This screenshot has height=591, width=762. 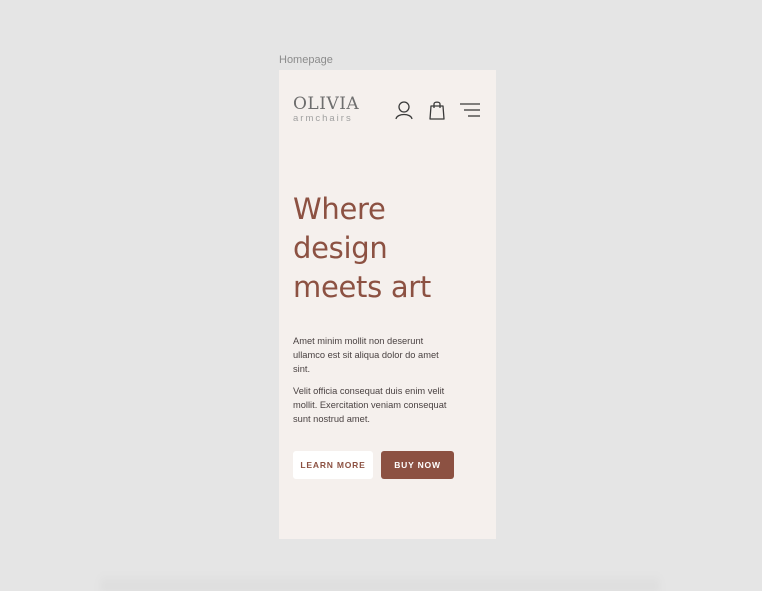 I want to click on hero-title-line: Where, so click(x=339, y=209).